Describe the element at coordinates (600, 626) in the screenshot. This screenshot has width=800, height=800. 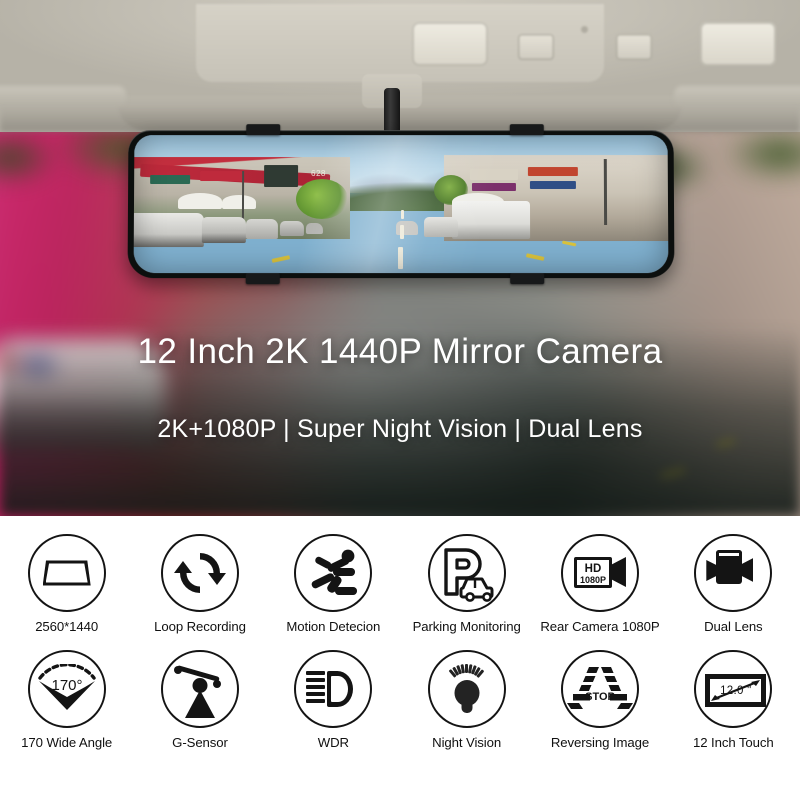
I see `feature-label: Rear Camera 1080P` at that location.